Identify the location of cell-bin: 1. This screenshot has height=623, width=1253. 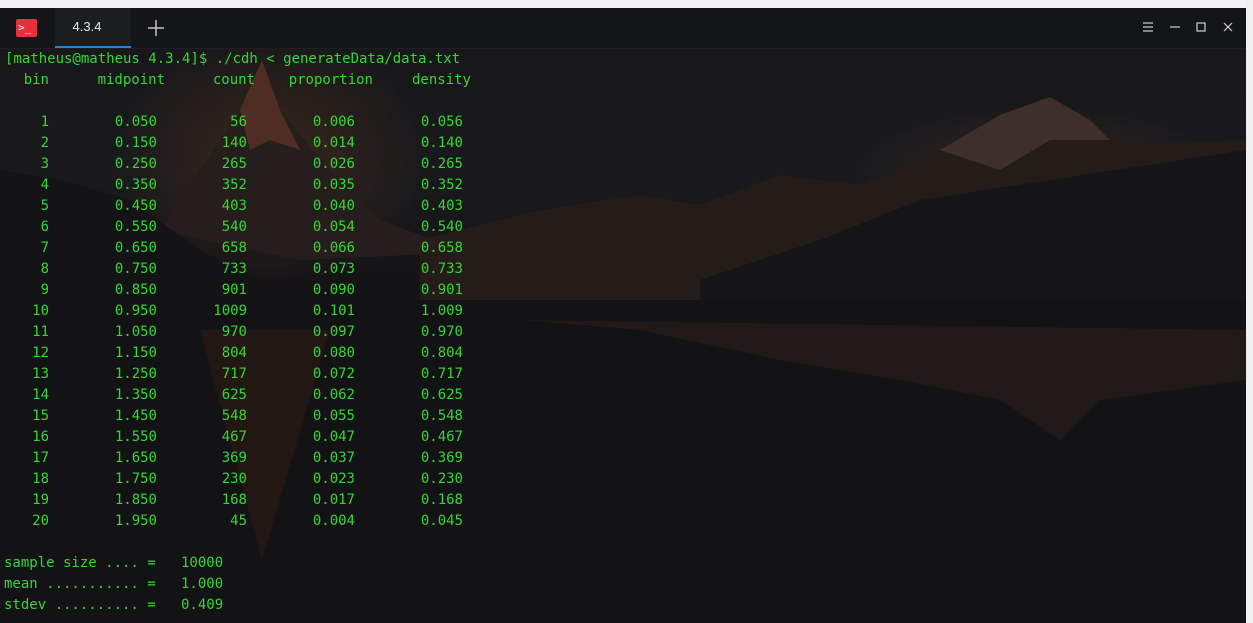
(44, 122).